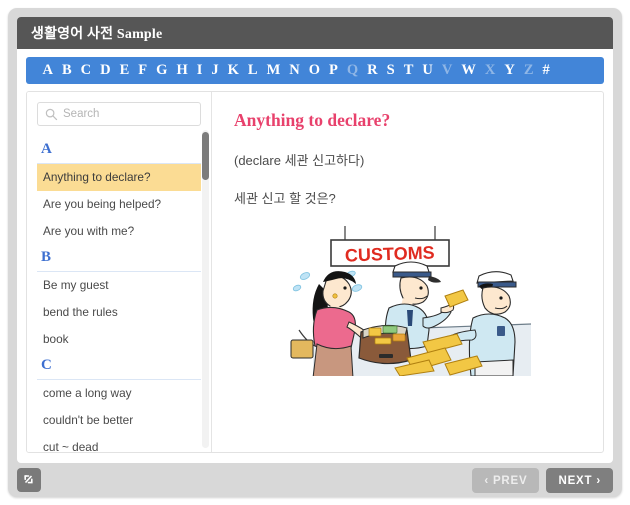  Describe the element at coordinates (542, 480) in the screenshot. I see `pagination-controls: ‹ PREV NEXT ›` at that location.